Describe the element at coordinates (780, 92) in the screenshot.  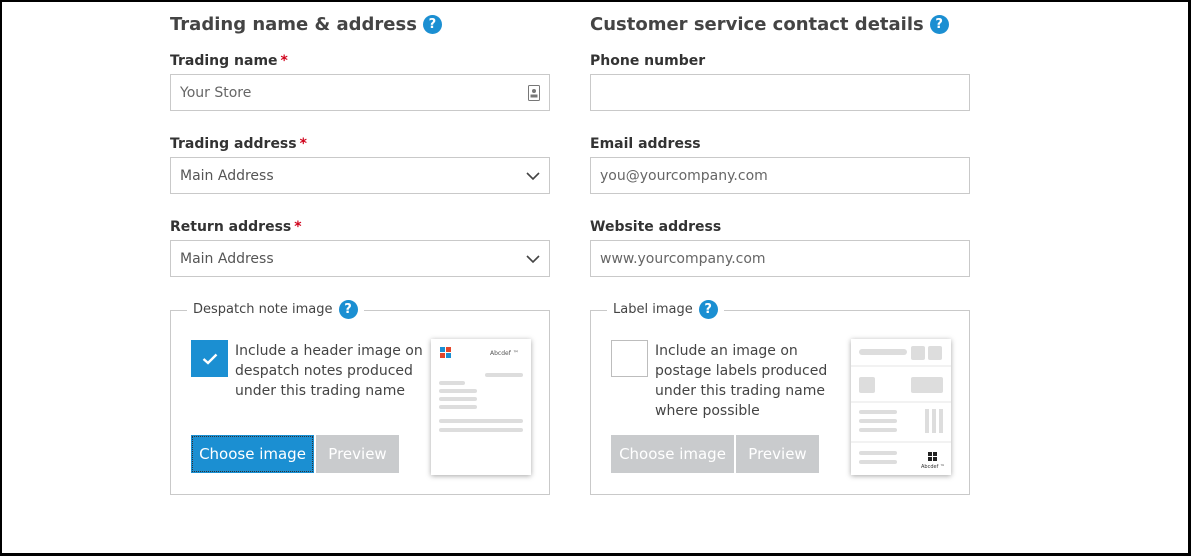
I see `phone-input` at that location.